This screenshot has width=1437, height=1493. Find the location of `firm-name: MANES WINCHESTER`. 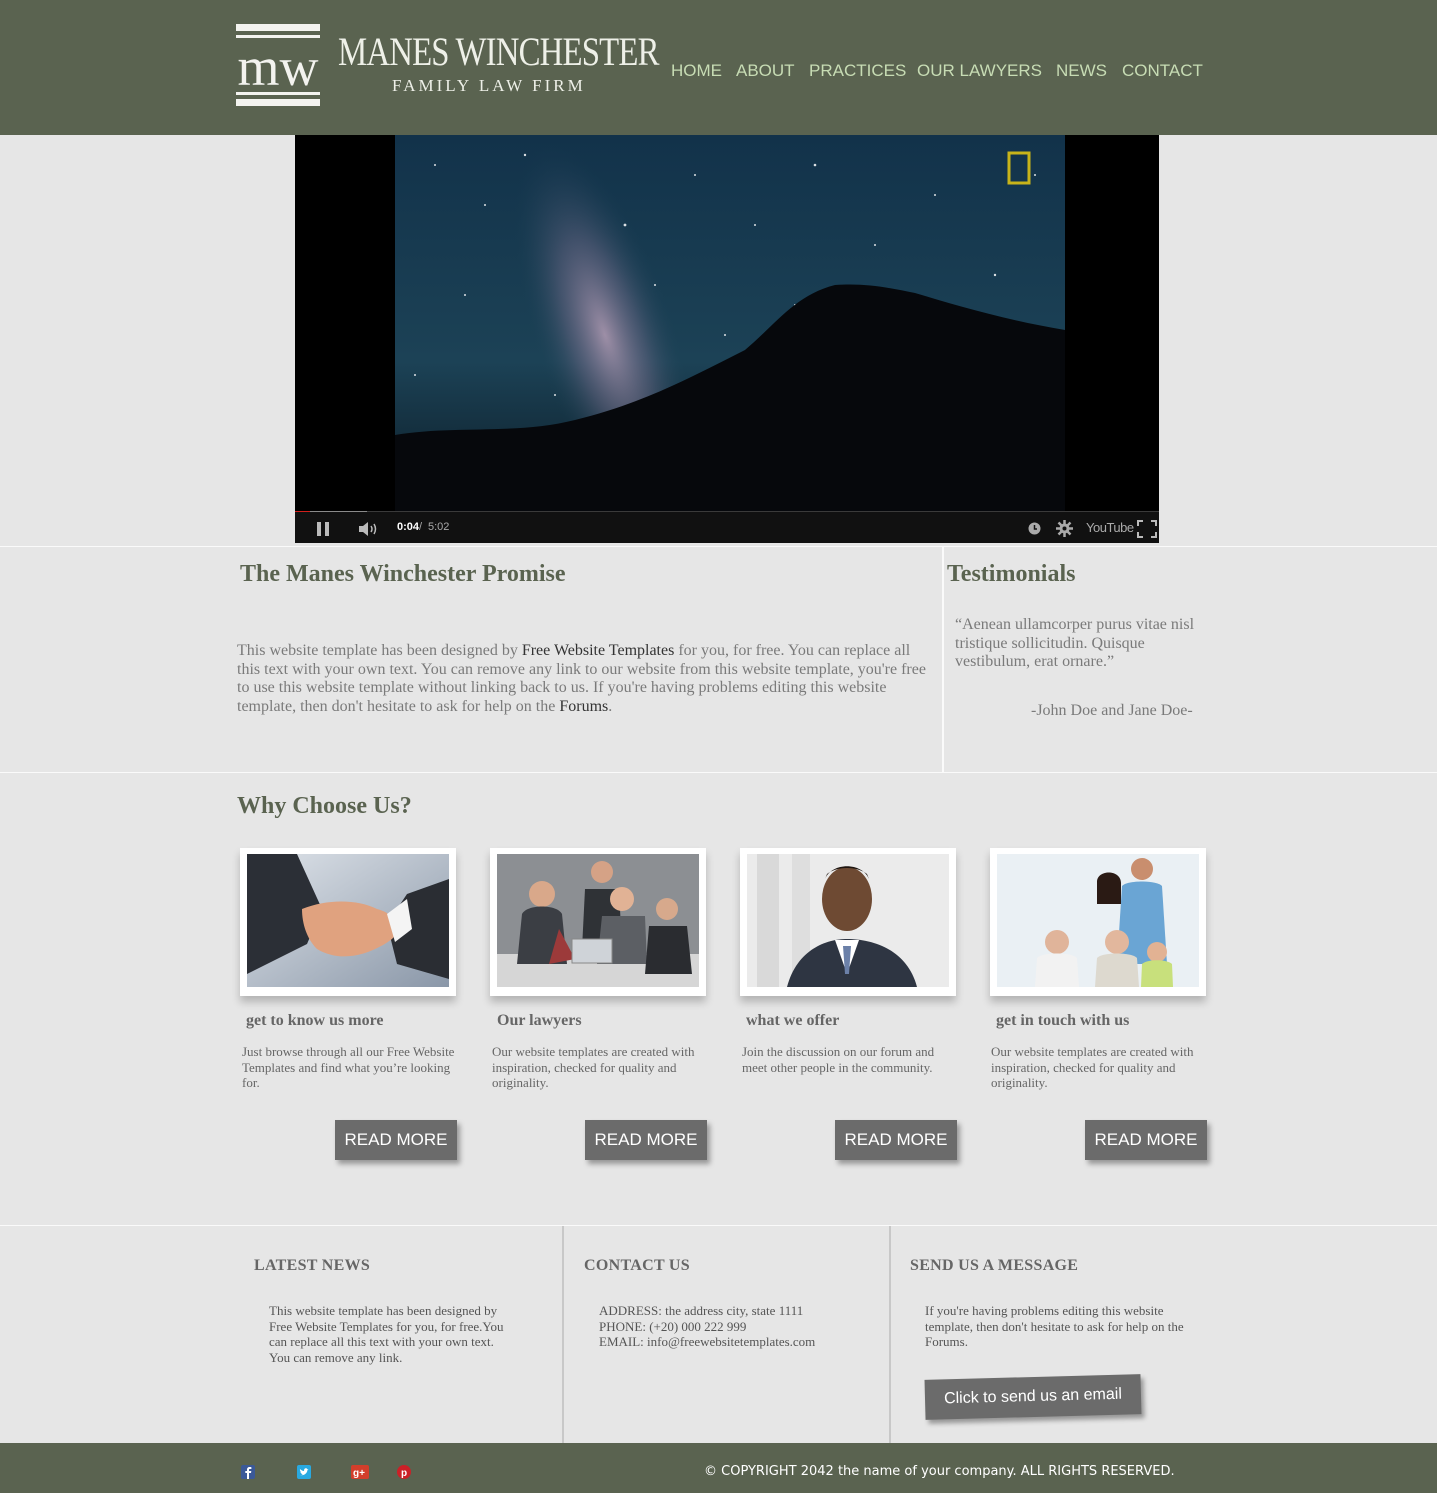

firm-name: MANES WINCHESTER is located at coordinates (498, 51).